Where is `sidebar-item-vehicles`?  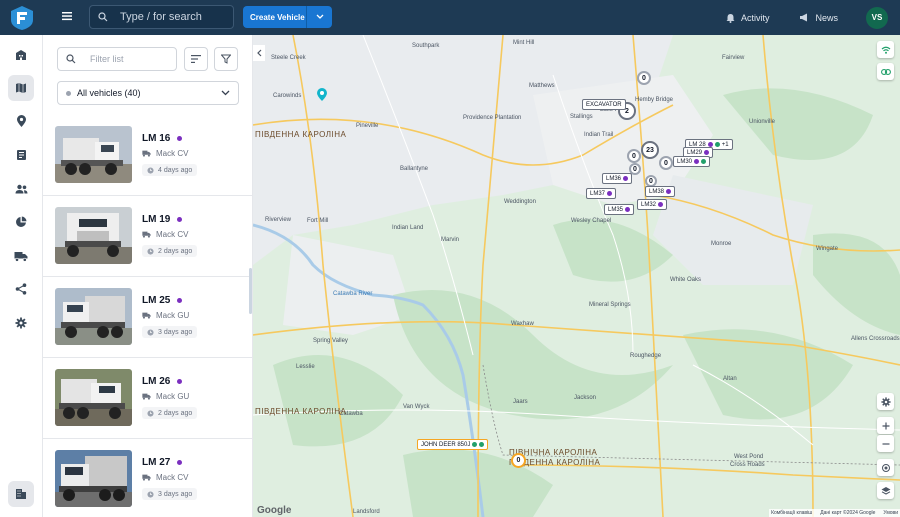 sidebar-item-vehicles is located at coordinates (21, 256).